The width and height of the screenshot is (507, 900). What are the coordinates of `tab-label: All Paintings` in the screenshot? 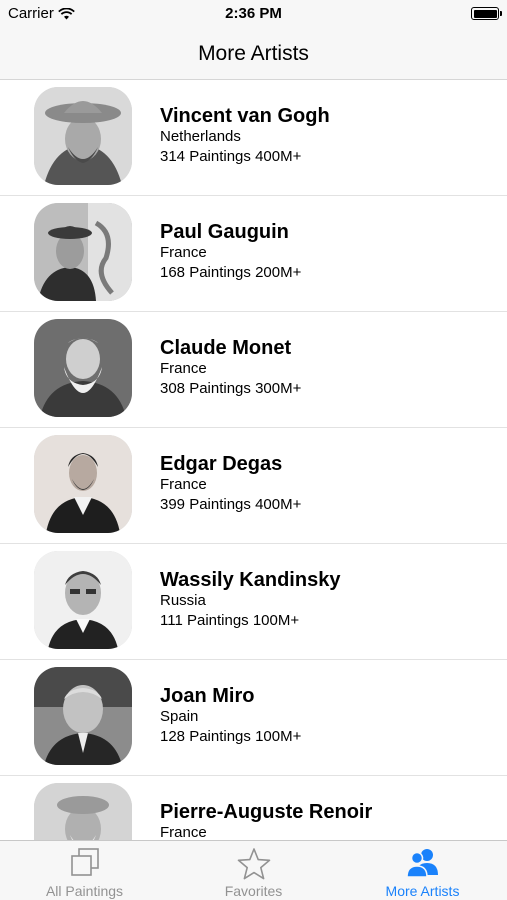 It's located at (84, 891).